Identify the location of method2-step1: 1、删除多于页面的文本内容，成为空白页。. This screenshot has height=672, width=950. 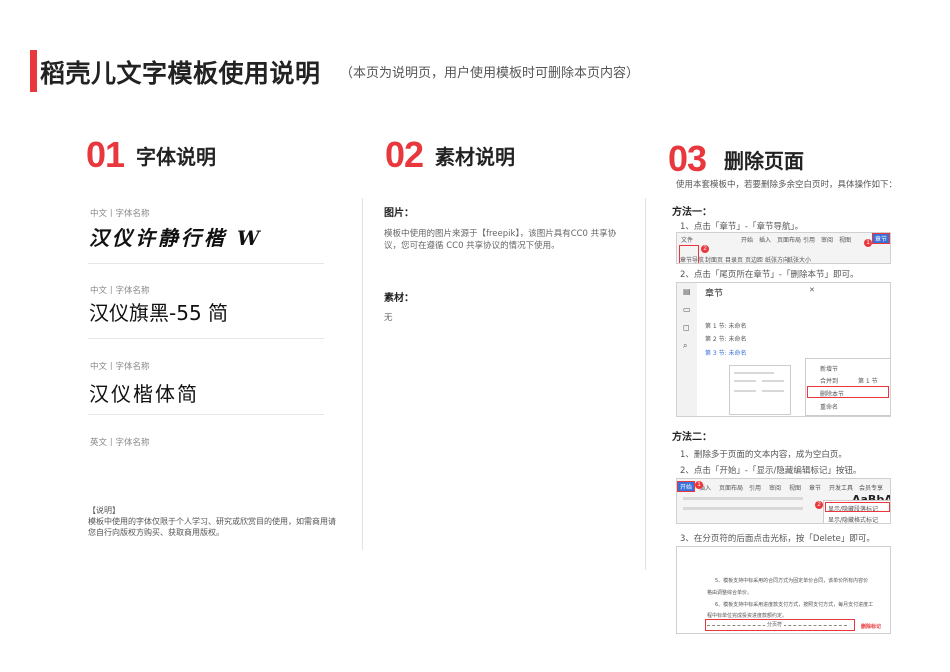
(763, 455).